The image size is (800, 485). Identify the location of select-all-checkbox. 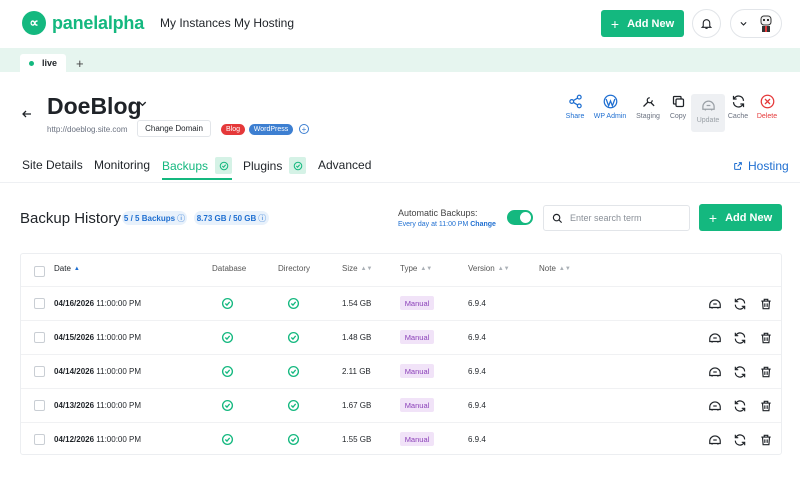
(39, 271).